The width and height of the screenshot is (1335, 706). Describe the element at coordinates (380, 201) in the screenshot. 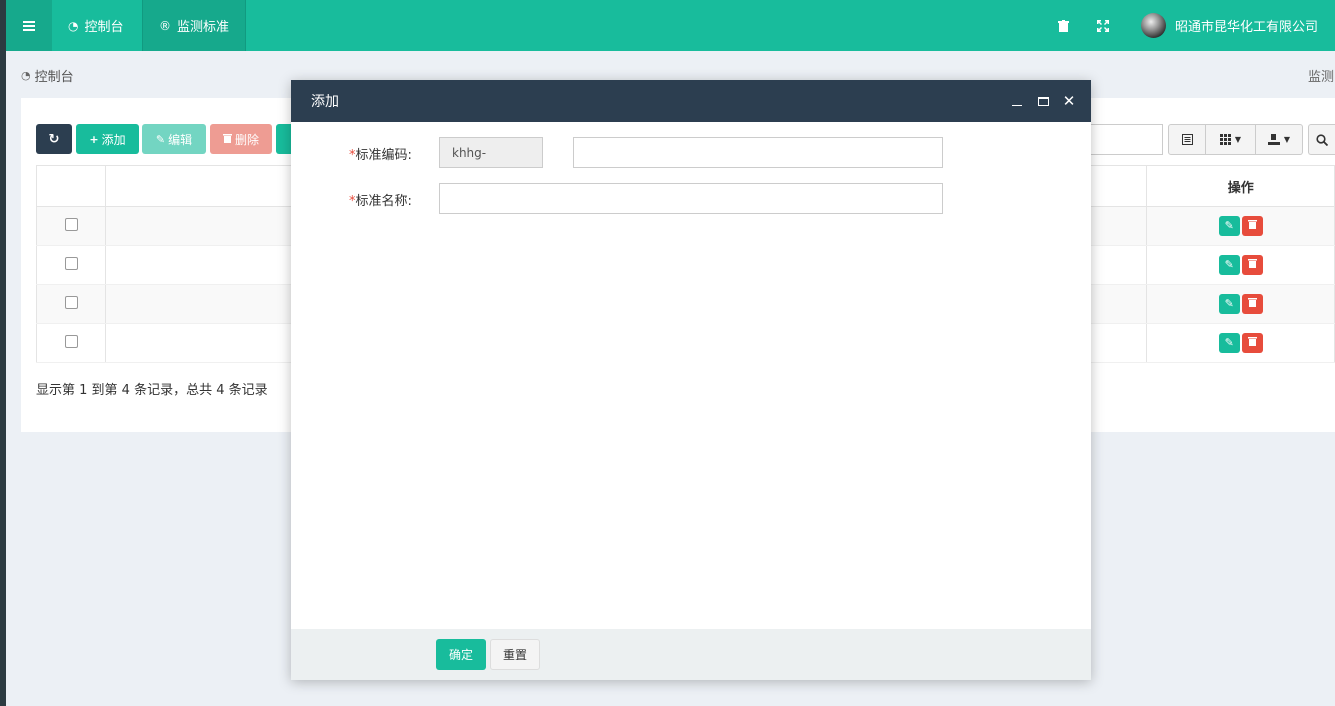

I see `field-label-name: *标准名称:` at that location.